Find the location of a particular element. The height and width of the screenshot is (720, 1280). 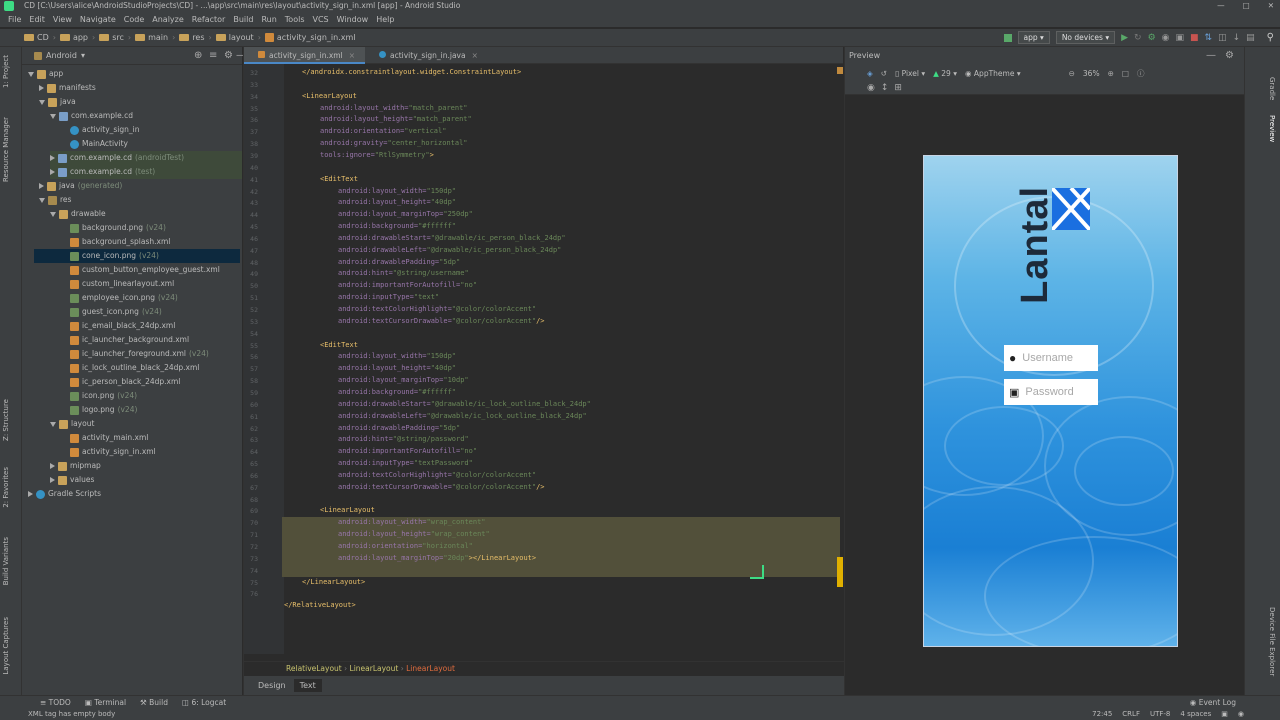

code-line: android:layout_height="wrap_content" is located at coordinates (414, 534).